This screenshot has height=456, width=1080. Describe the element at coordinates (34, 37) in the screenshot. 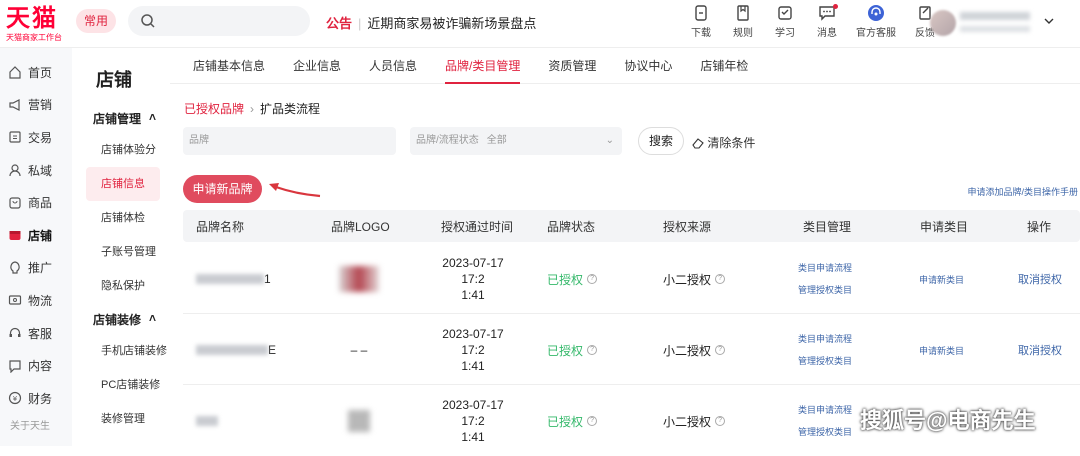

I see `logo-subtitle: 天猫商家工作台` at that location.